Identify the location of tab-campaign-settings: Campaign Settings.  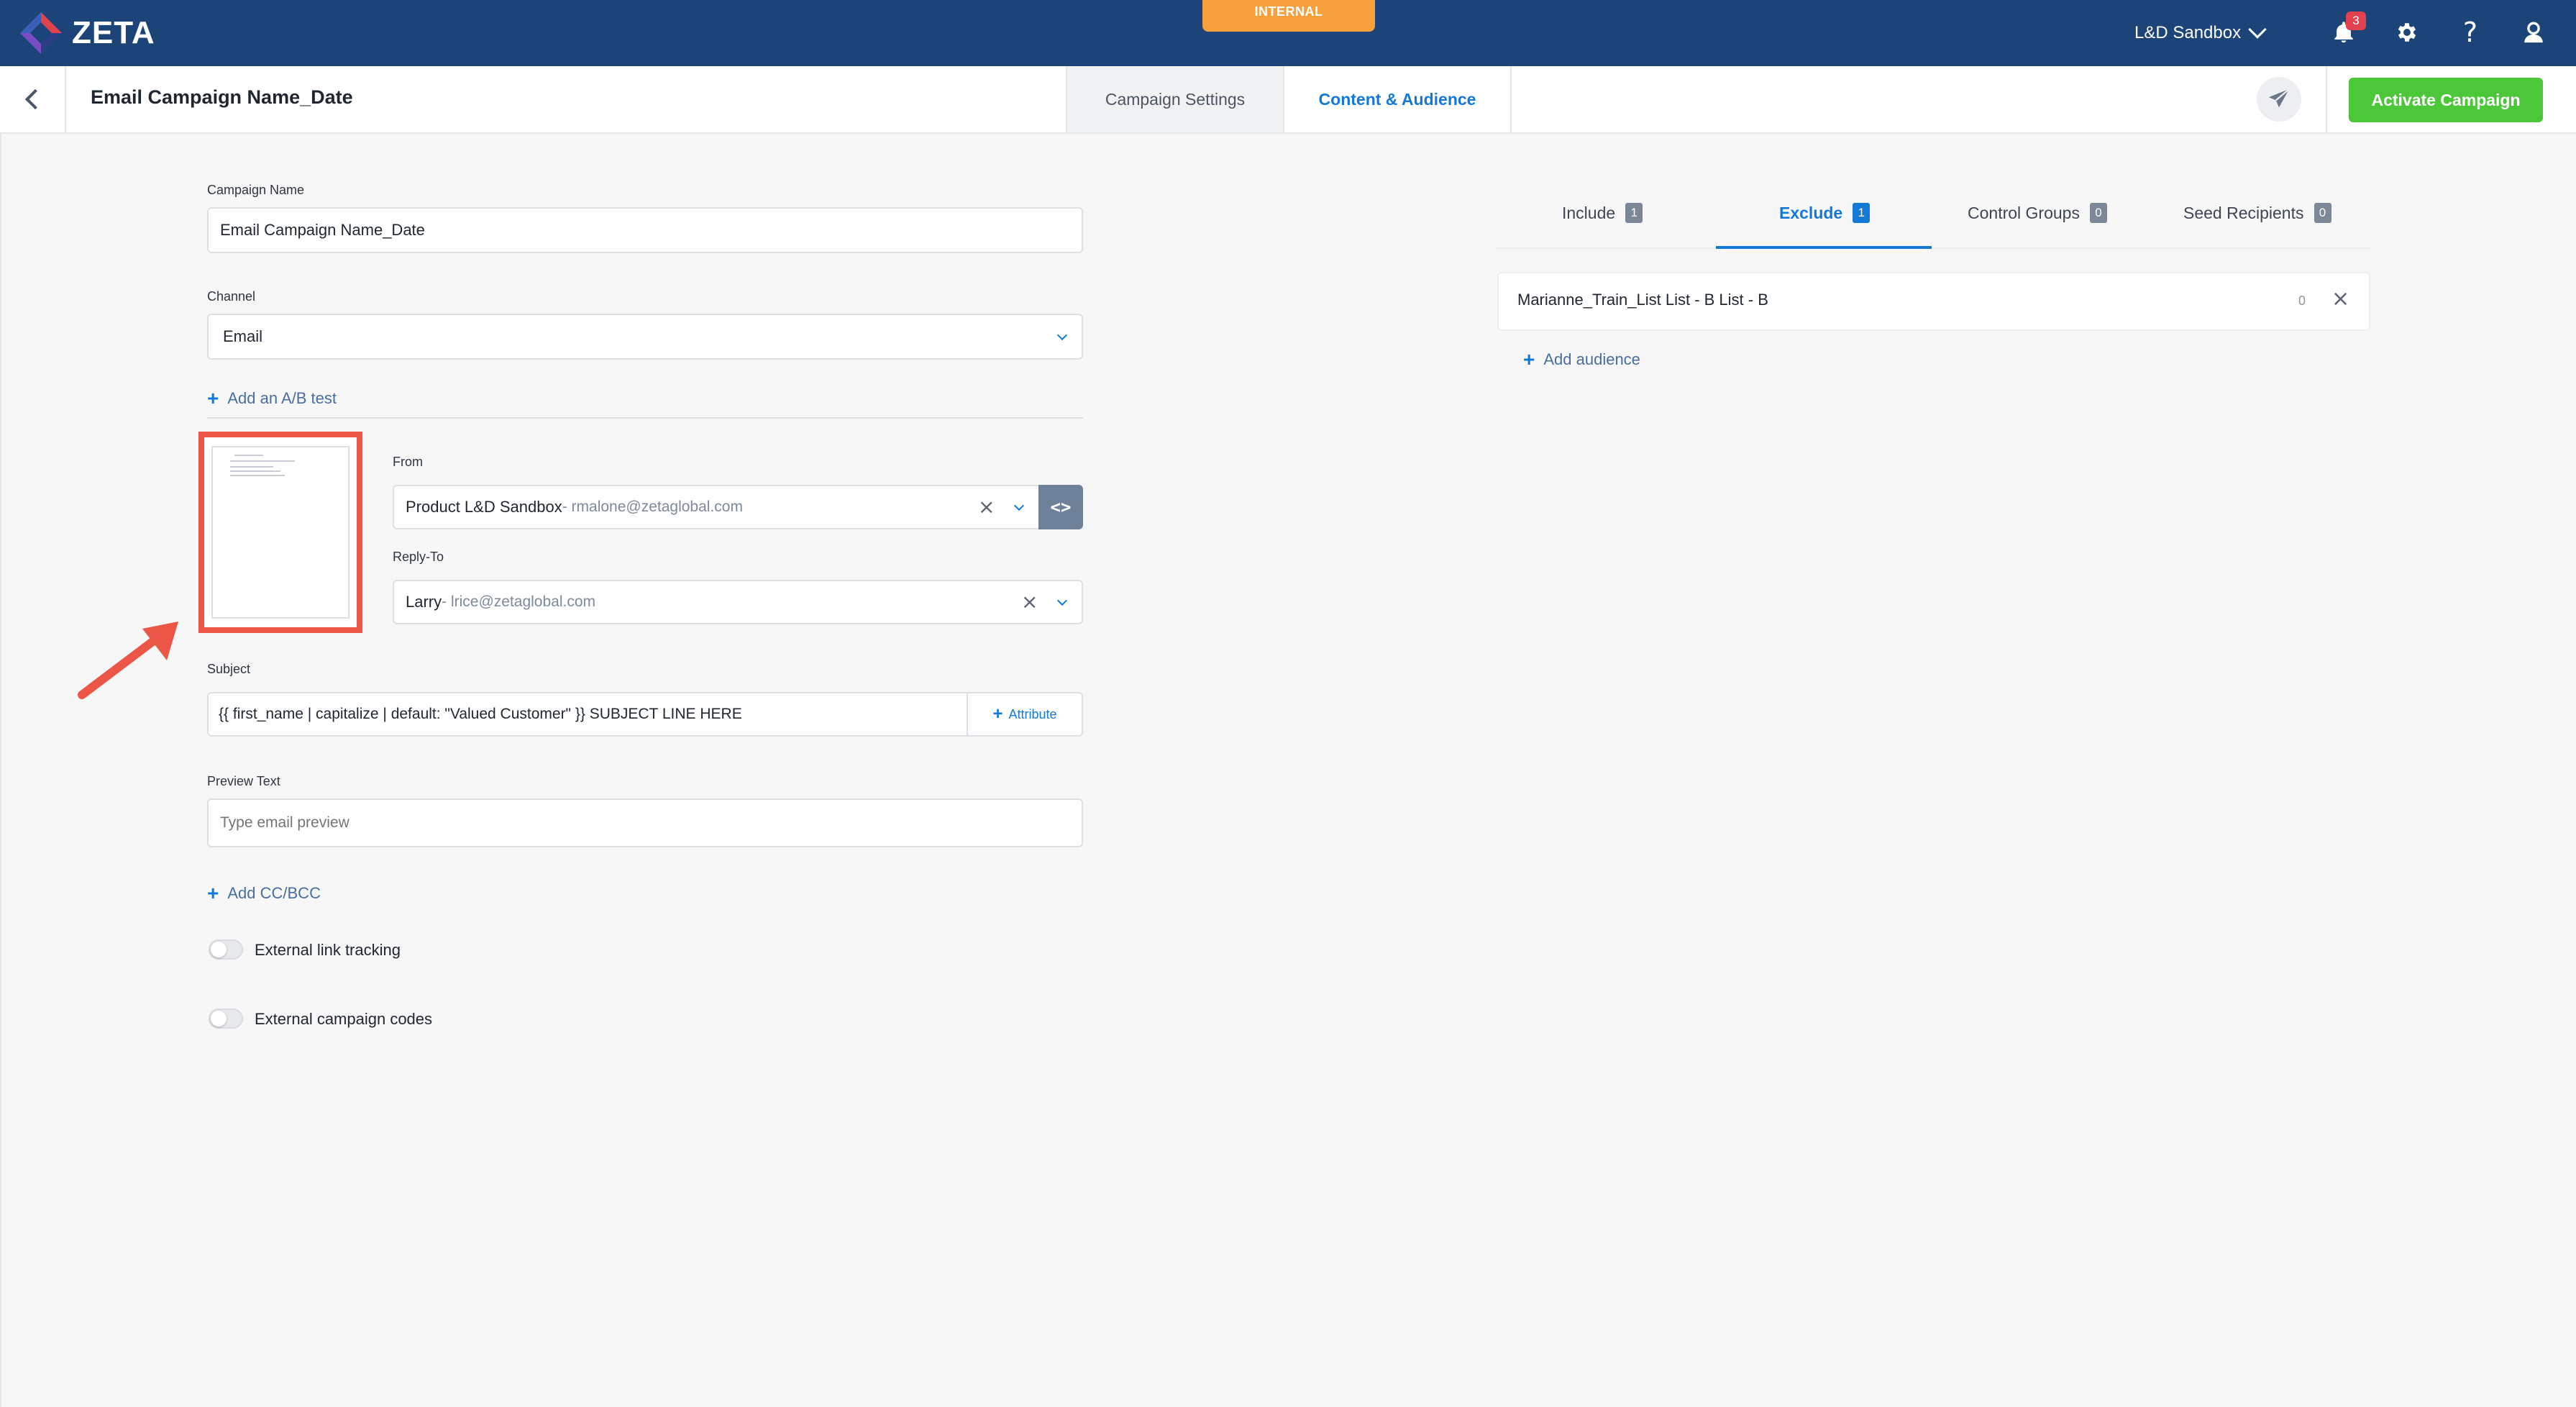
(1174, 99).